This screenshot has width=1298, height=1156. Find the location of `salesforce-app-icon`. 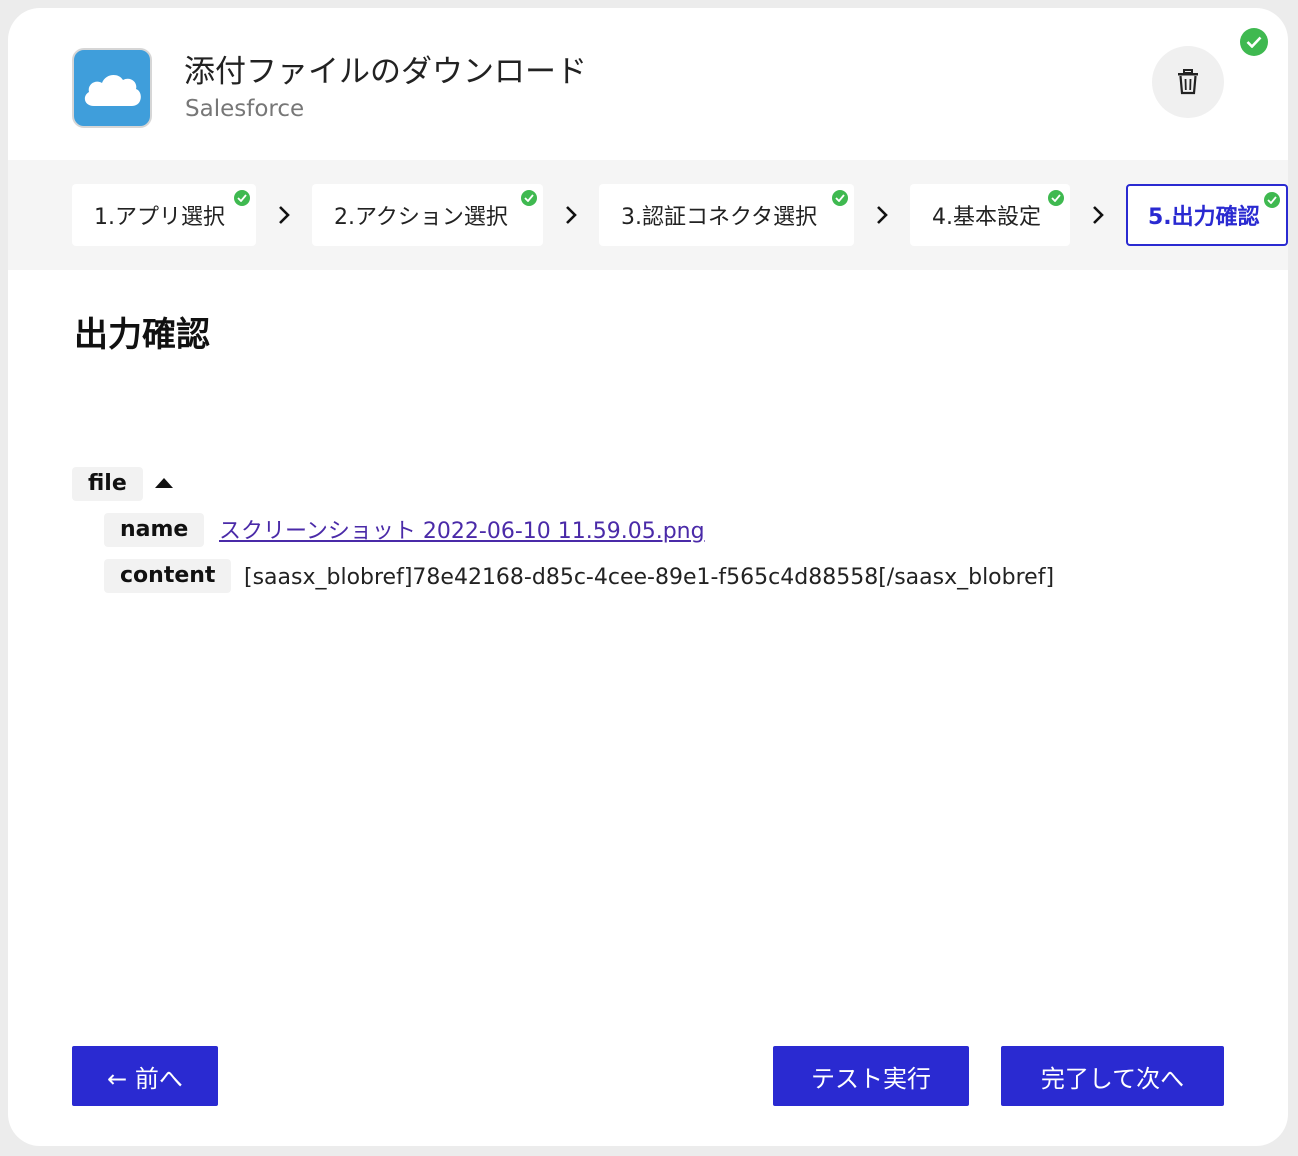

salesforce-app-icon is located at coordinates (112, 88).